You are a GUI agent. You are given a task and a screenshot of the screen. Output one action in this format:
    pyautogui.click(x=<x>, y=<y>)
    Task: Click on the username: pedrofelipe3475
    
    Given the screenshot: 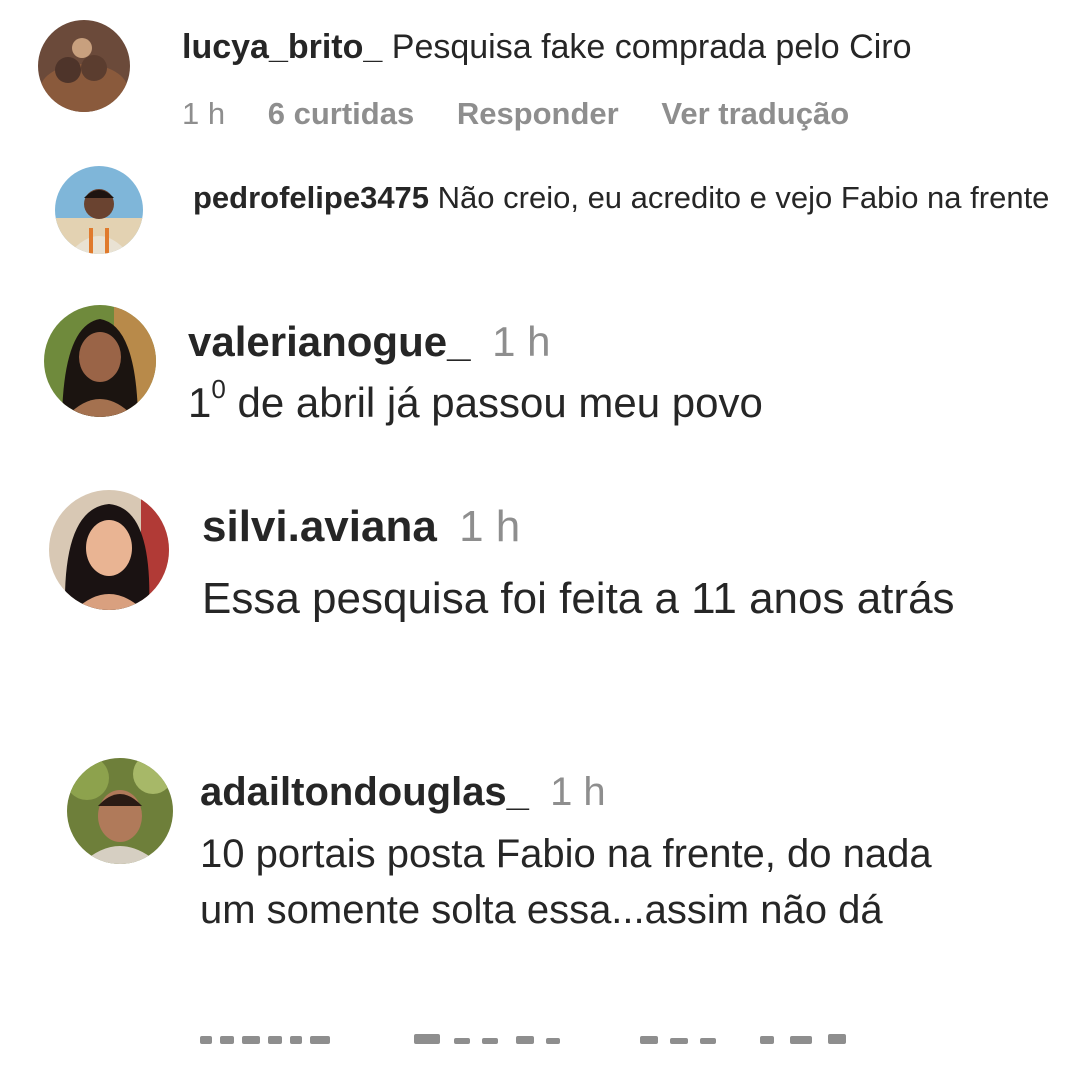 What is the action you would take?
    pyautogui.click(x=311, y=197)
    